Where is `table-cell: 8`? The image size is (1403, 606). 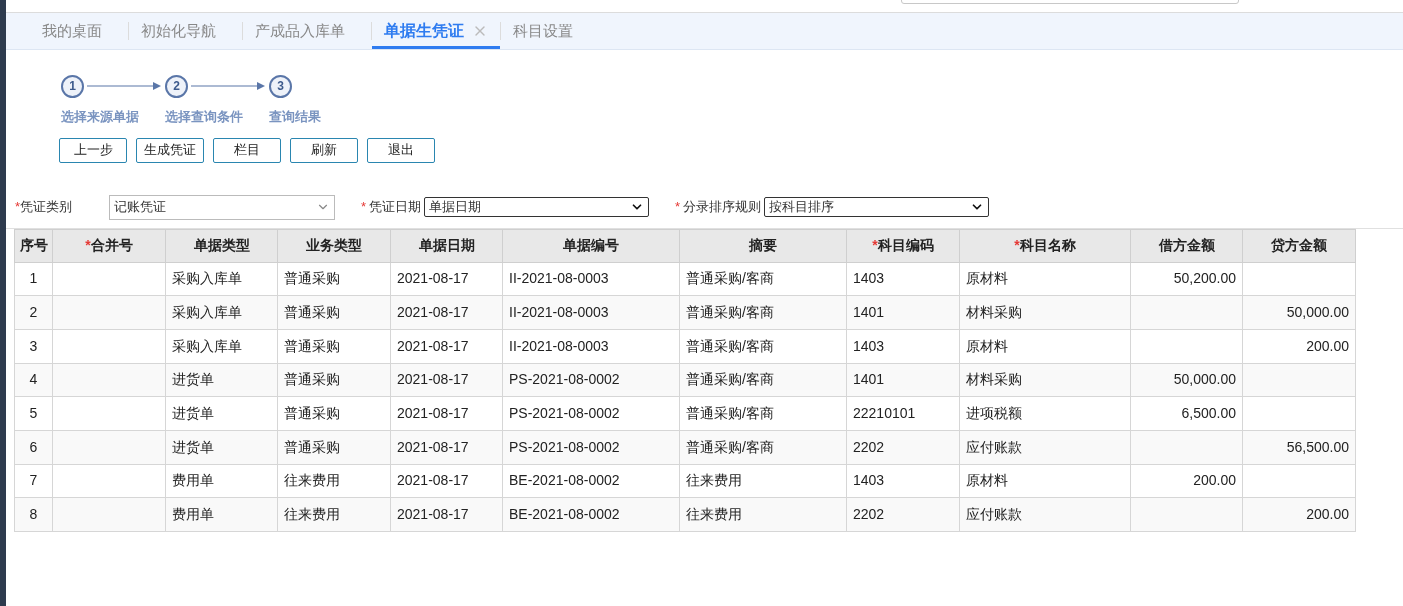 table-cell: 8 is located at coordinates (33, 514).